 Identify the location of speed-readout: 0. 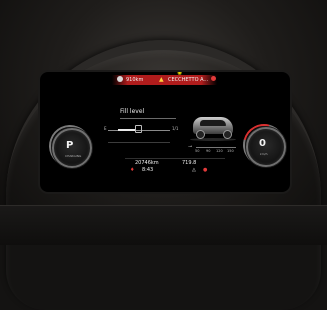
(262, 143).